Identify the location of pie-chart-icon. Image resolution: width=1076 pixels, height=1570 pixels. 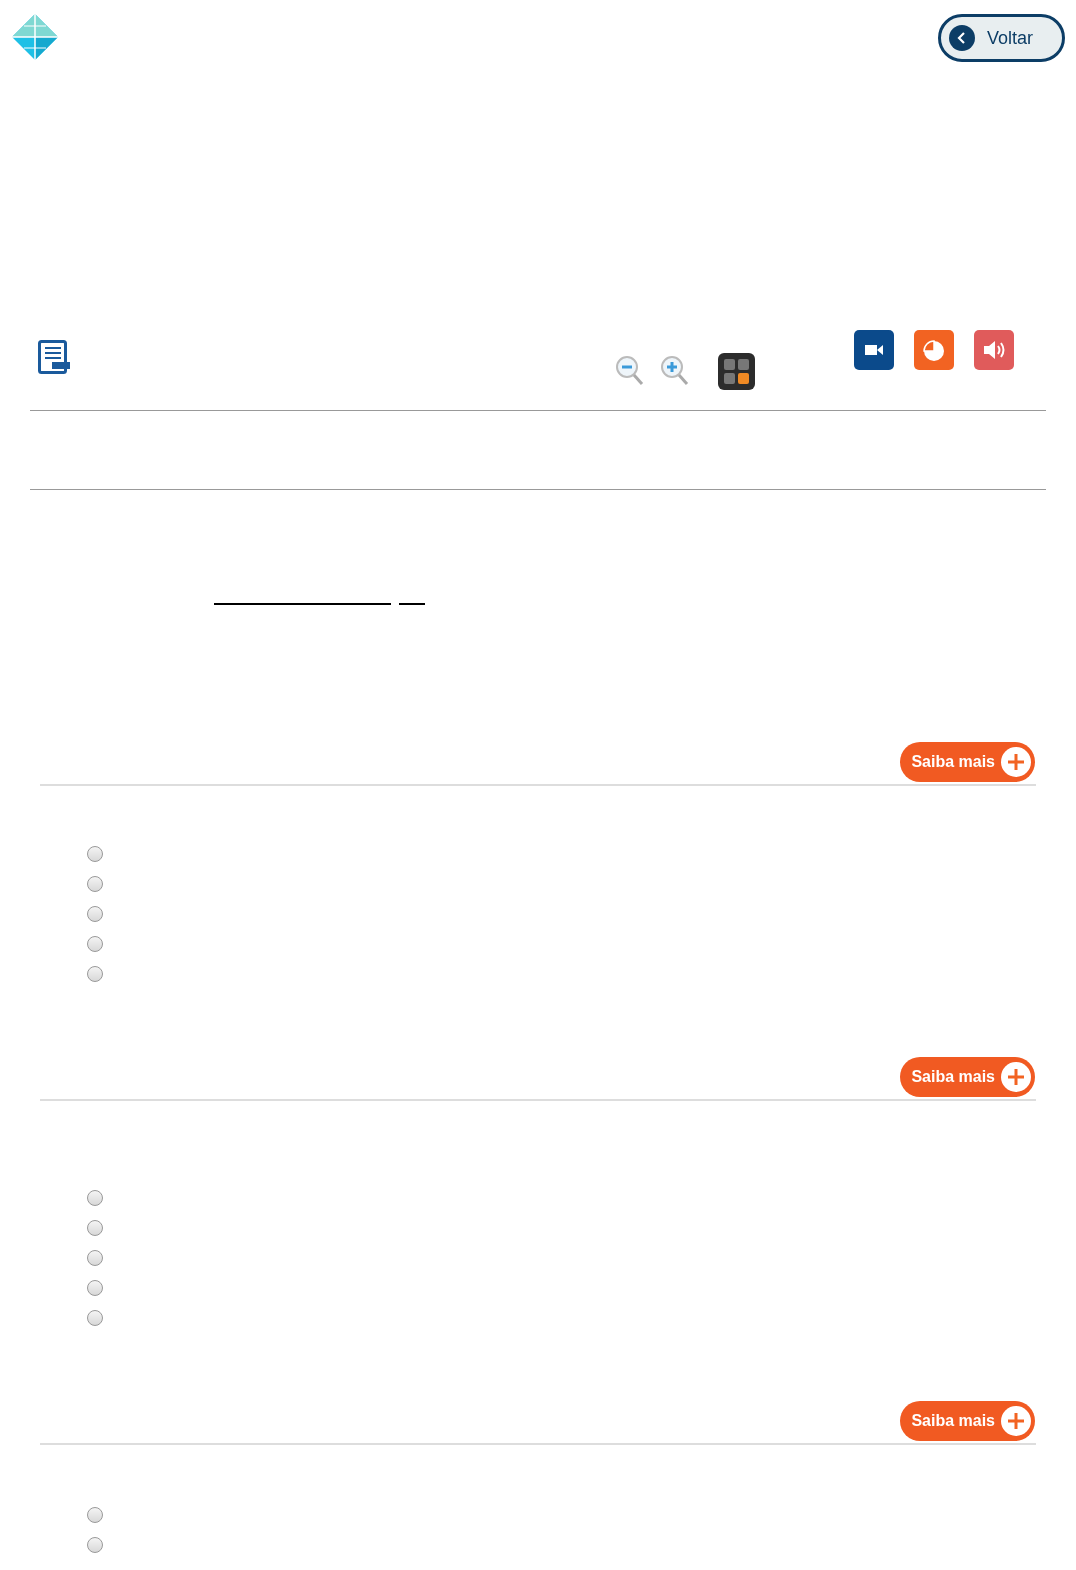
(934, 350).